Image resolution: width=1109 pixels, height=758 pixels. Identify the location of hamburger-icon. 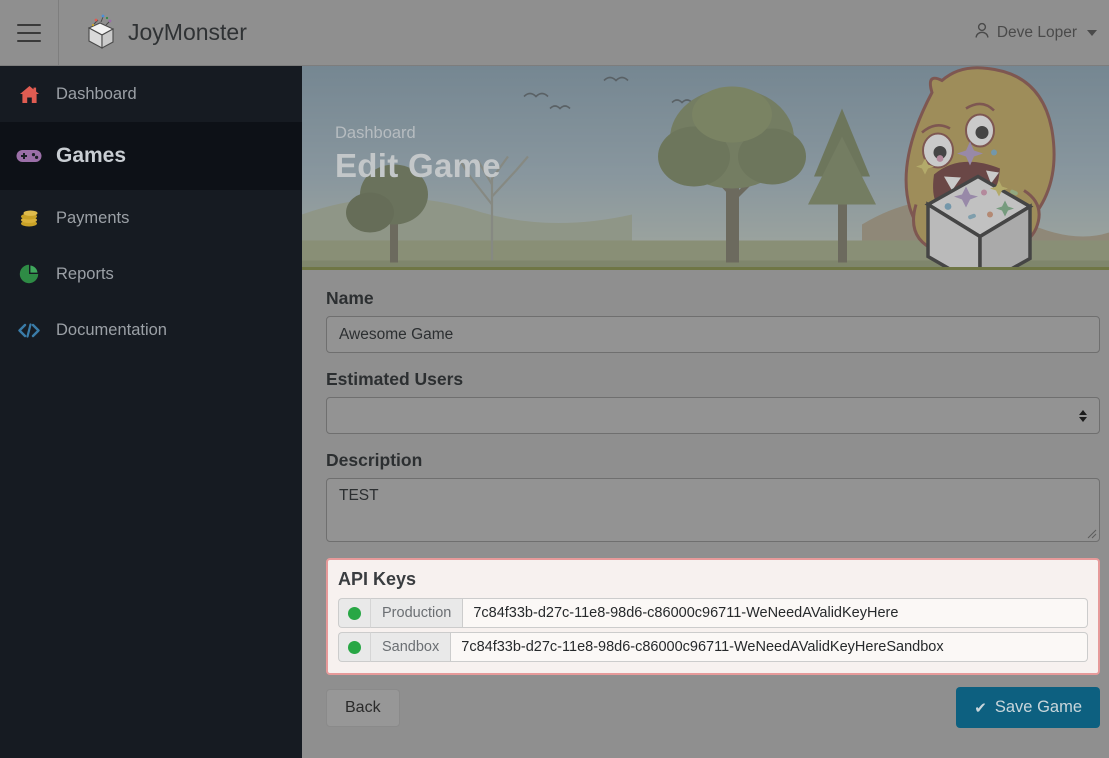
(29, 32).